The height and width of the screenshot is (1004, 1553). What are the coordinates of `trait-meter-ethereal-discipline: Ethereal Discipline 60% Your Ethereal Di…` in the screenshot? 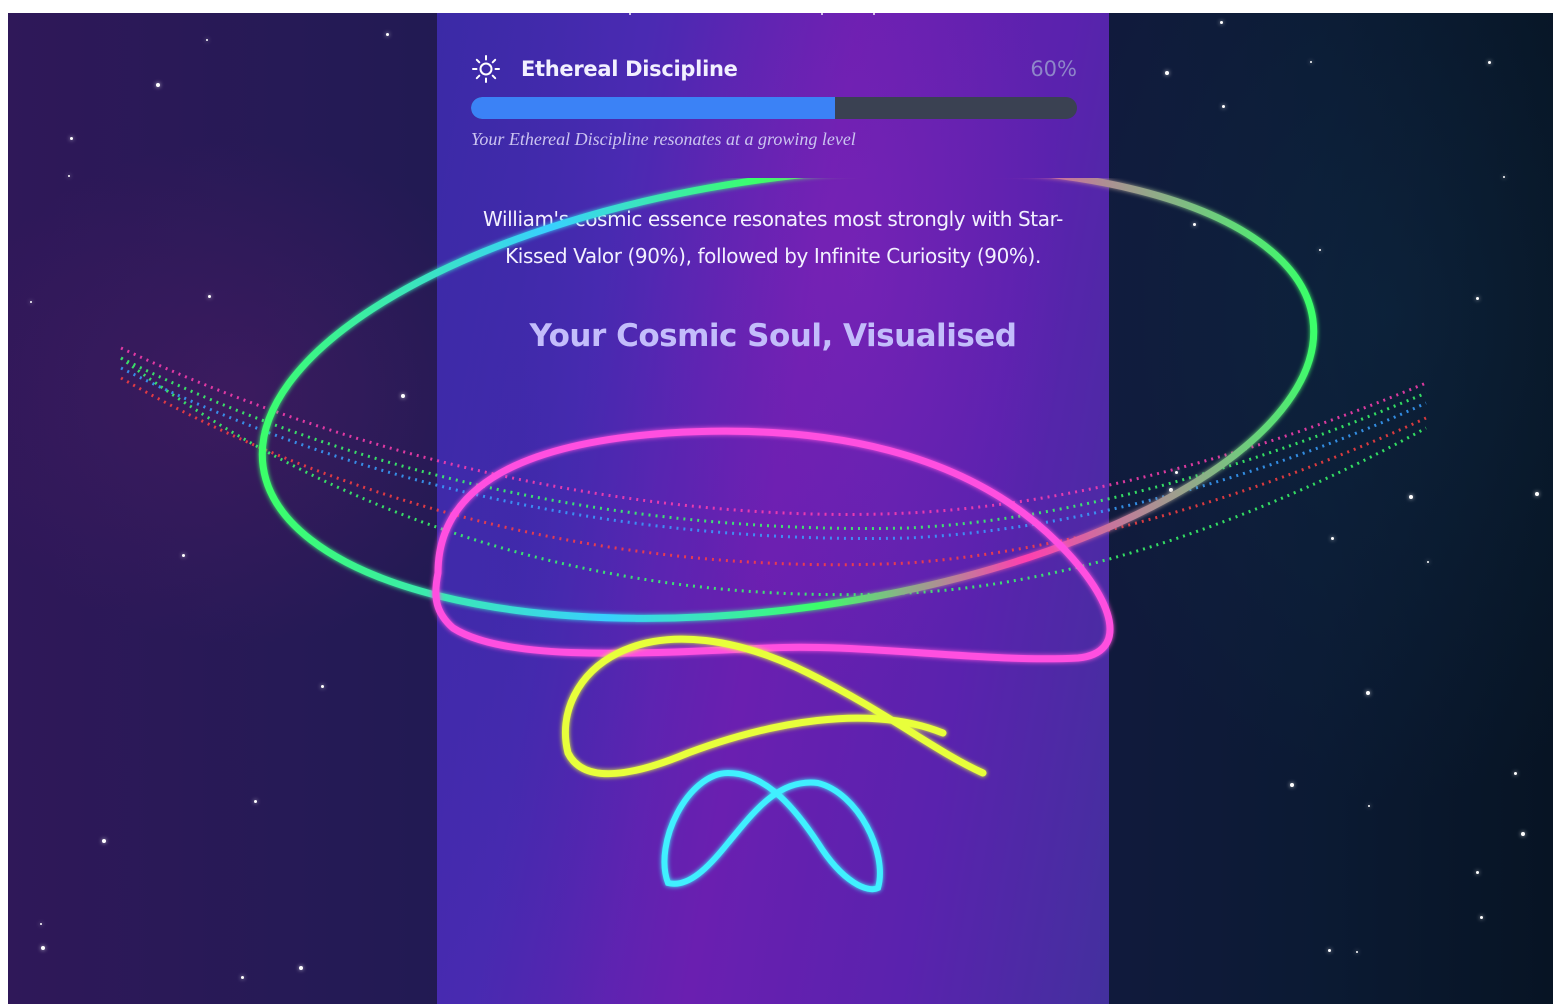 It's located at (774, 100).